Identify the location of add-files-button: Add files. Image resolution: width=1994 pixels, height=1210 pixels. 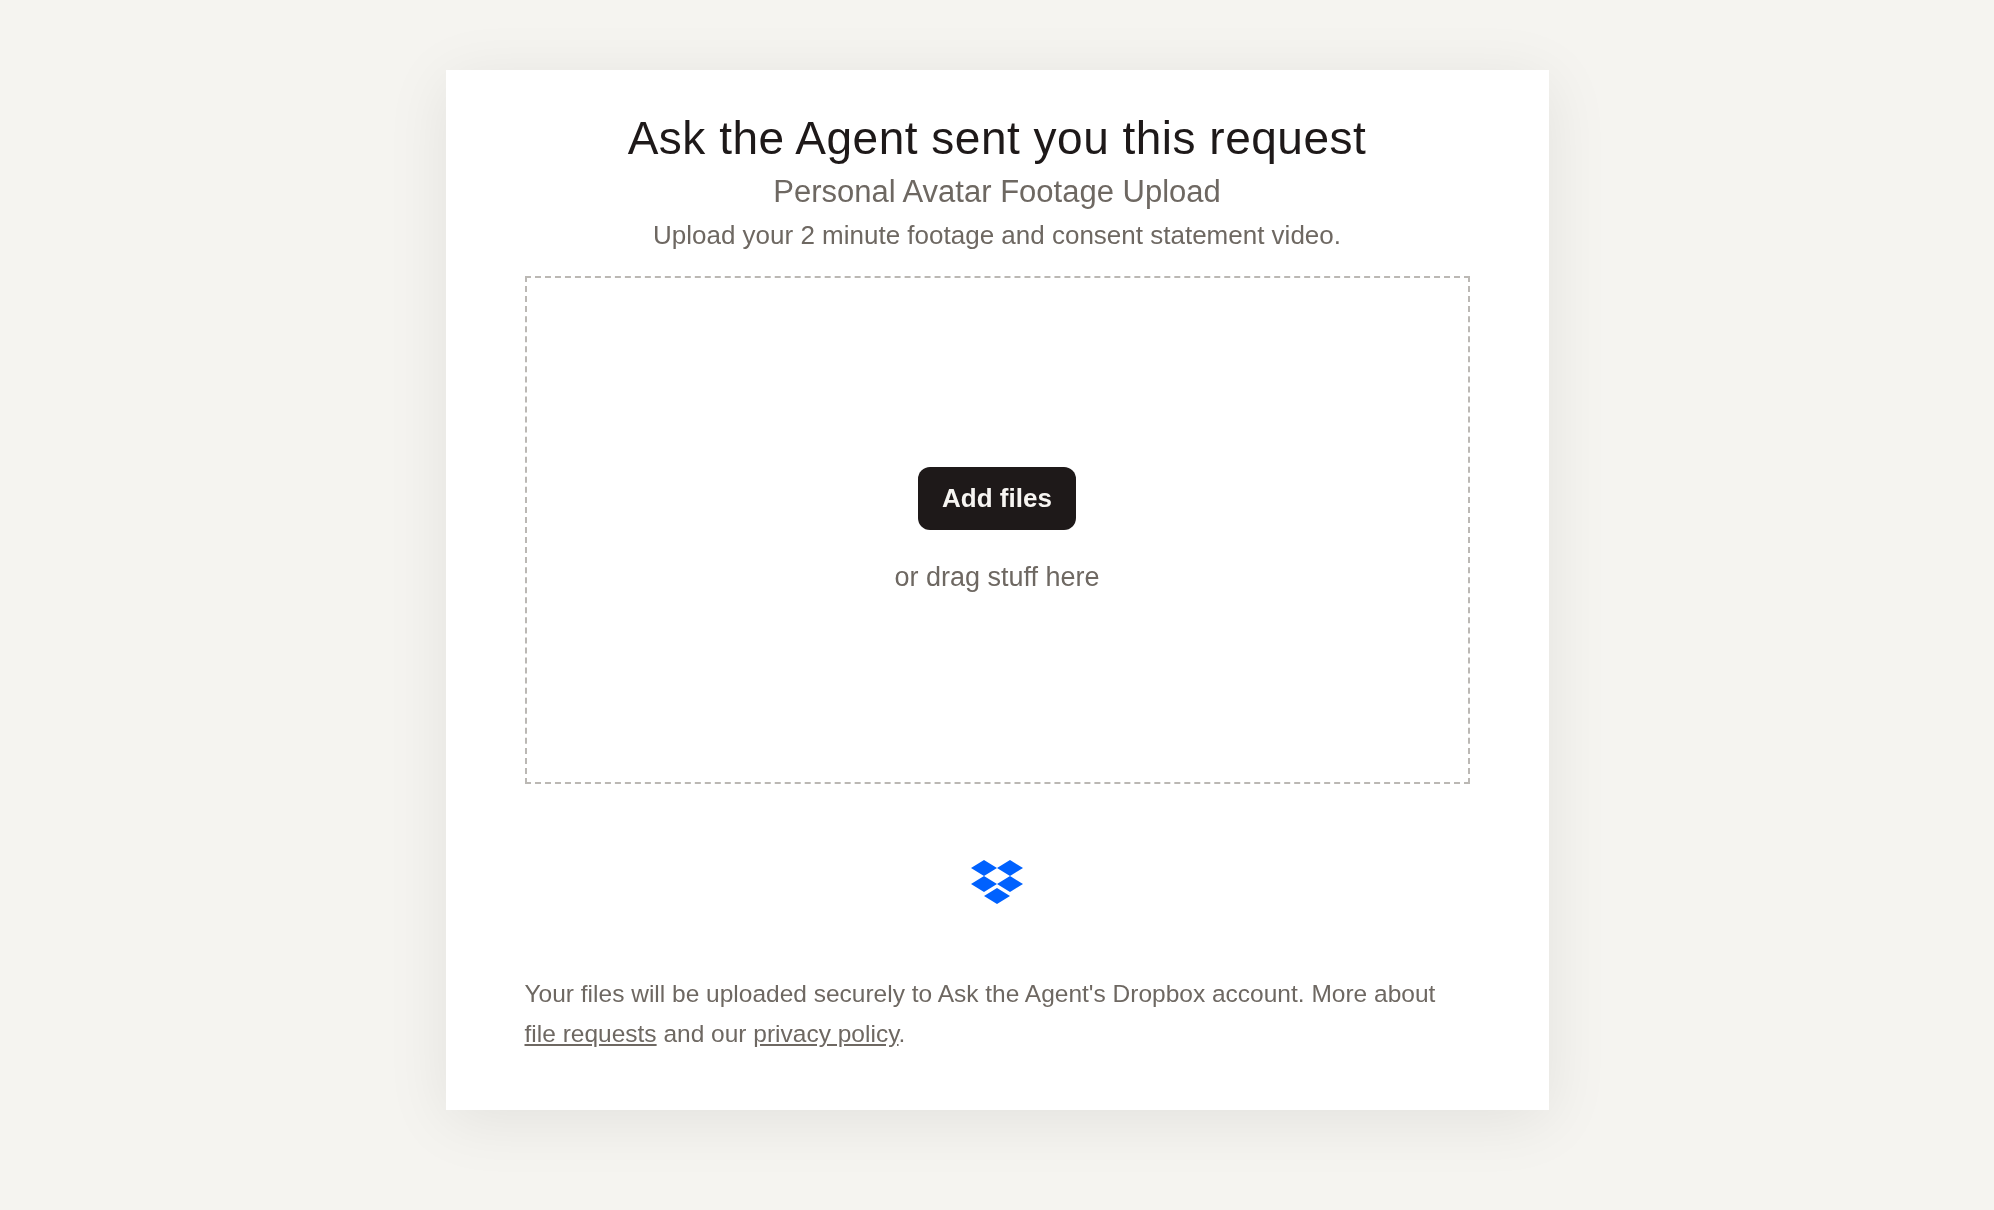
(997, 498).